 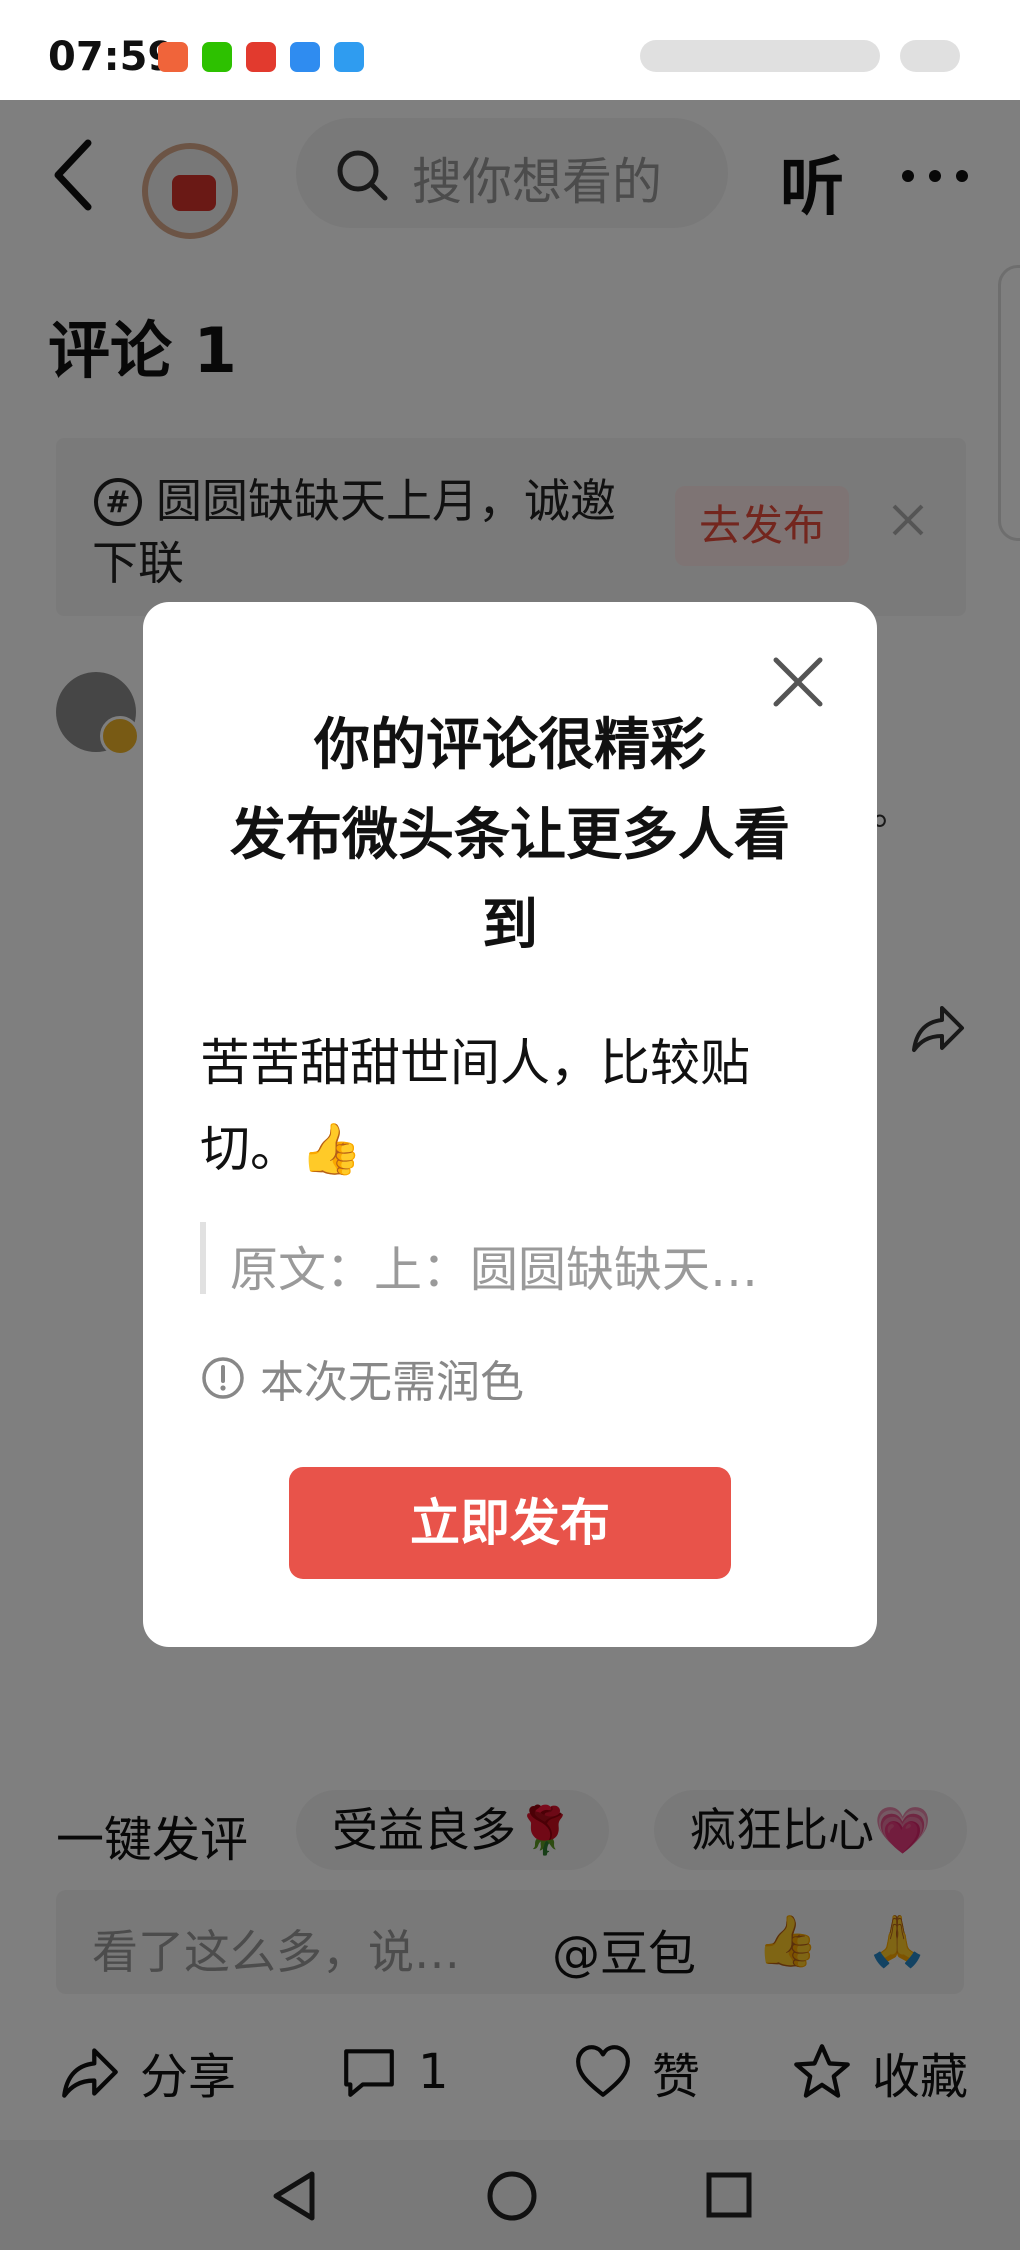 I want to click on battery-icon, so click(x=930, y=56).